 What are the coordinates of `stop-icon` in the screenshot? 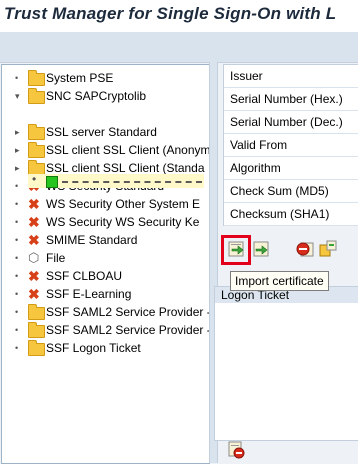 It's located at (305, 249).